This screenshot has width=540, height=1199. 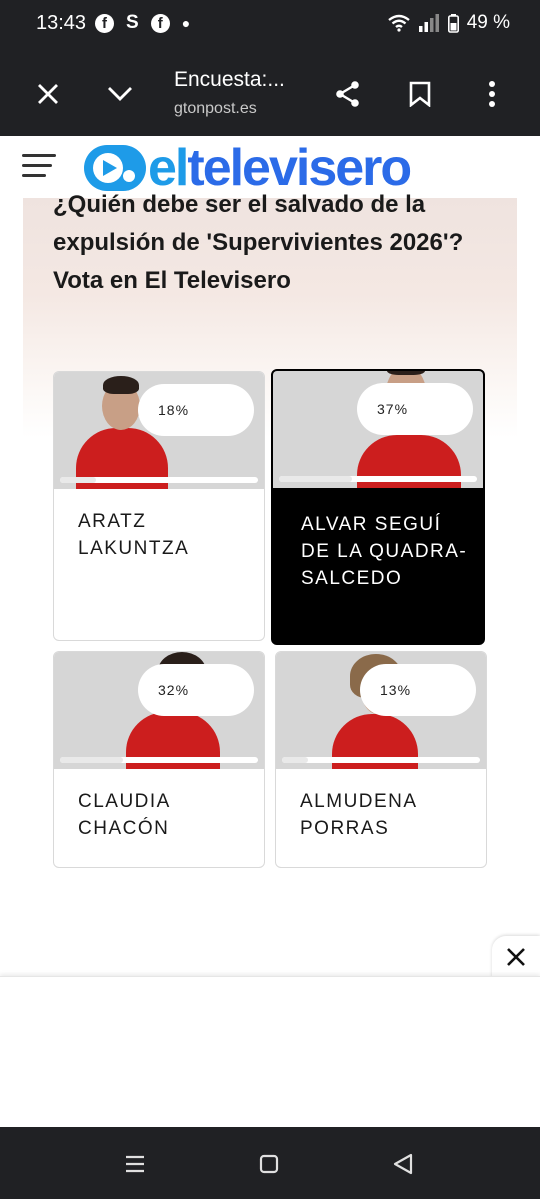 I want to click on system-nav-bar, so click(x=270, y=1163).